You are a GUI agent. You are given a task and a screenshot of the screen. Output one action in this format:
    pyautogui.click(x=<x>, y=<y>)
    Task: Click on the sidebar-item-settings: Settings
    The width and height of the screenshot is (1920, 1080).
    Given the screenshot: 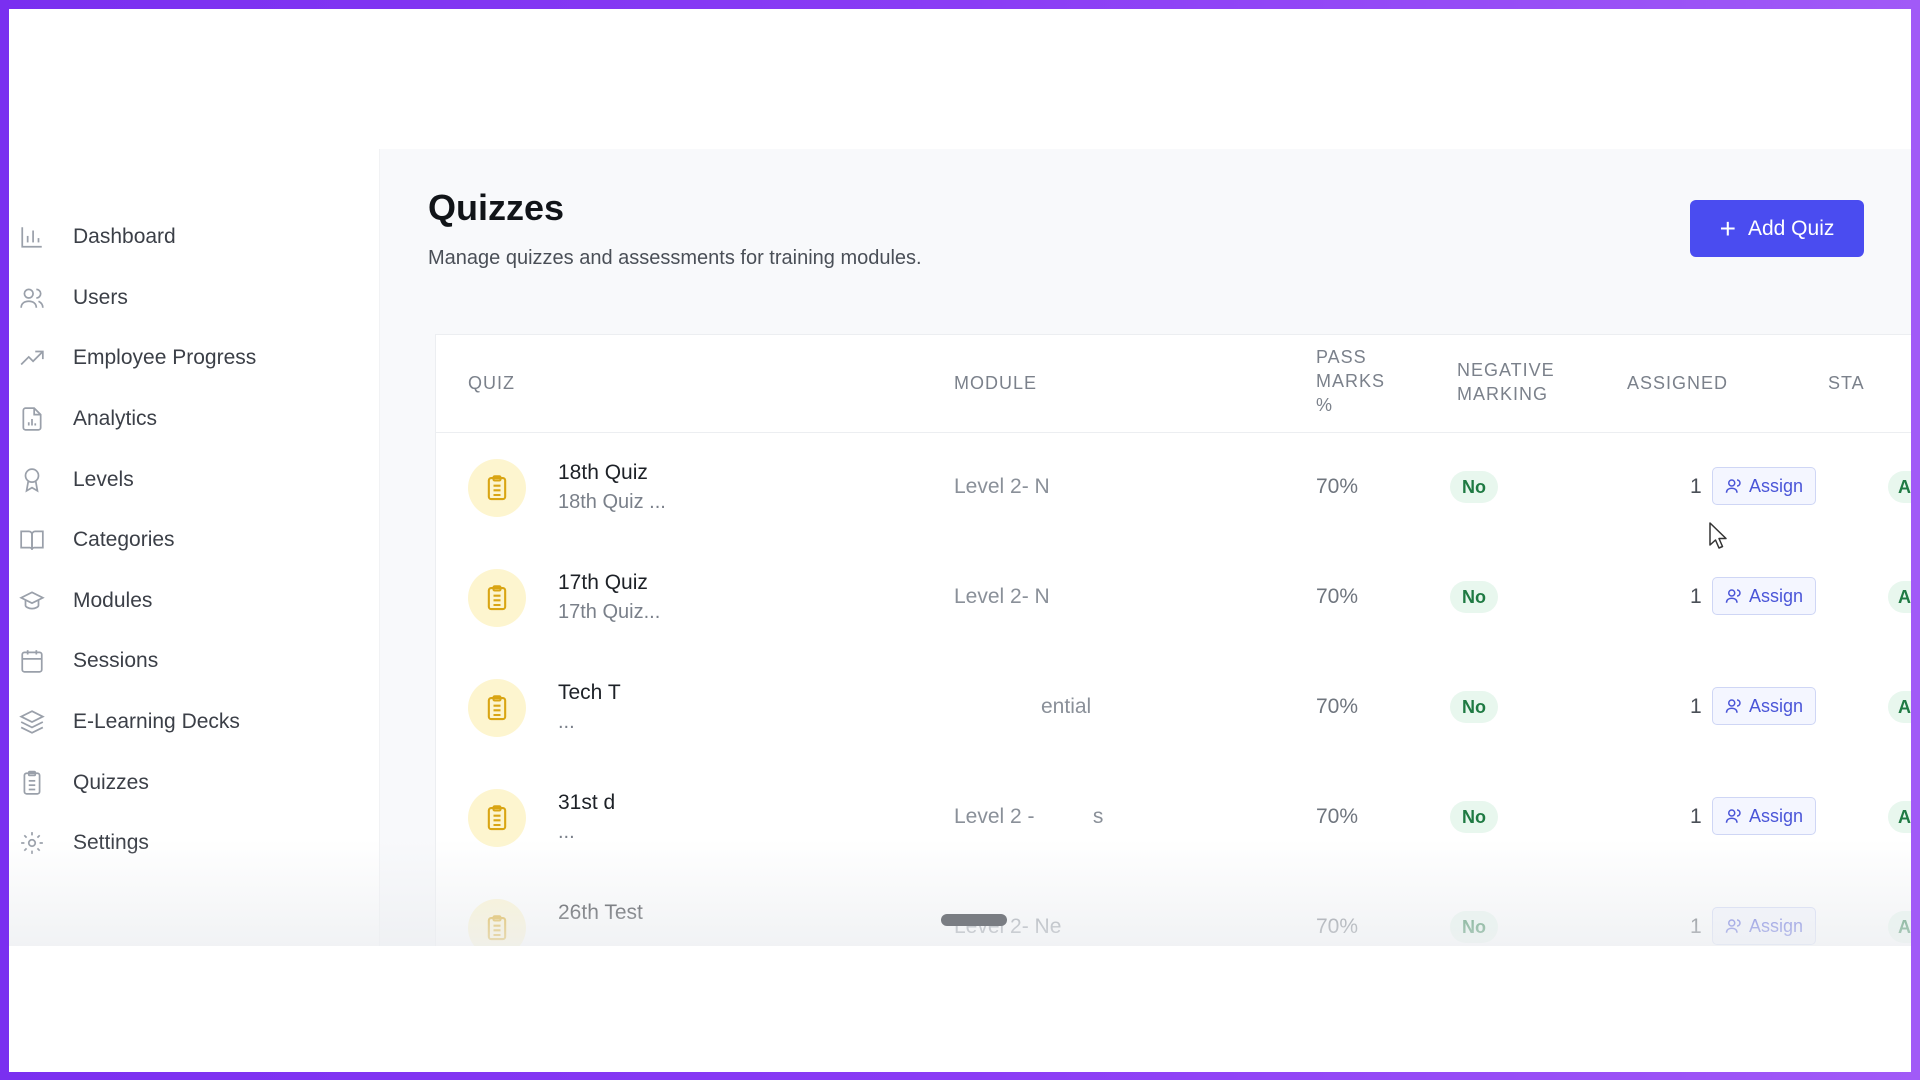 What is the action you would take?
    pyautogui.click(x=194, y=843)
    